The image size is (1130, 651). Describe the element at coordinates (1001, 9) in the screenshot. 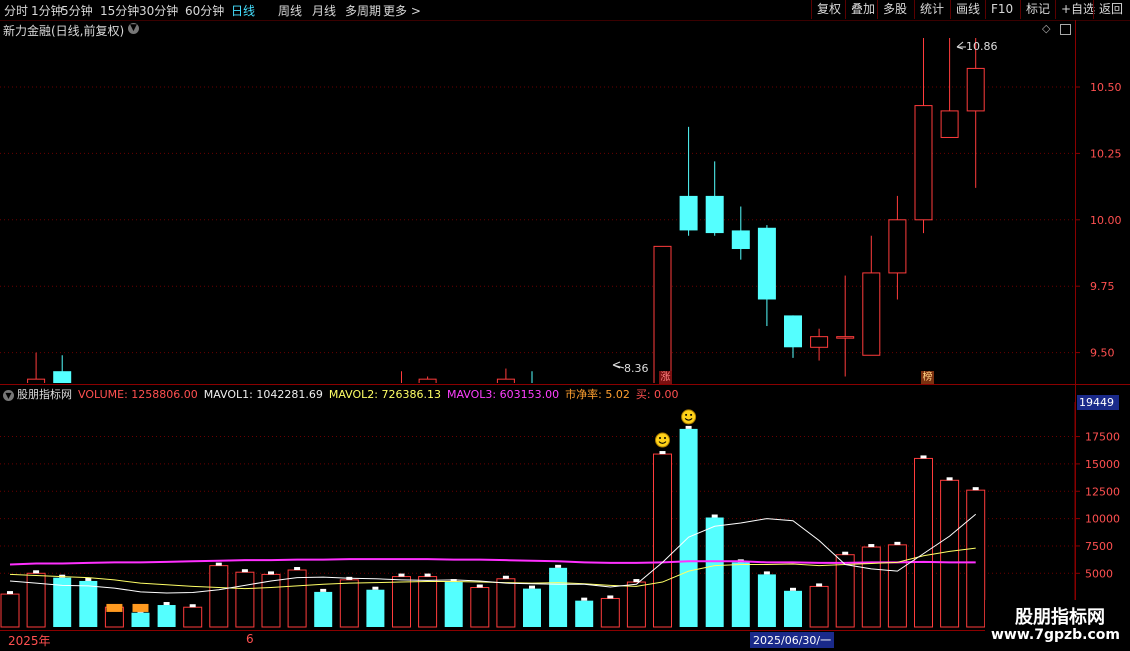

I see `toolbar-button-5: F10` at that location.